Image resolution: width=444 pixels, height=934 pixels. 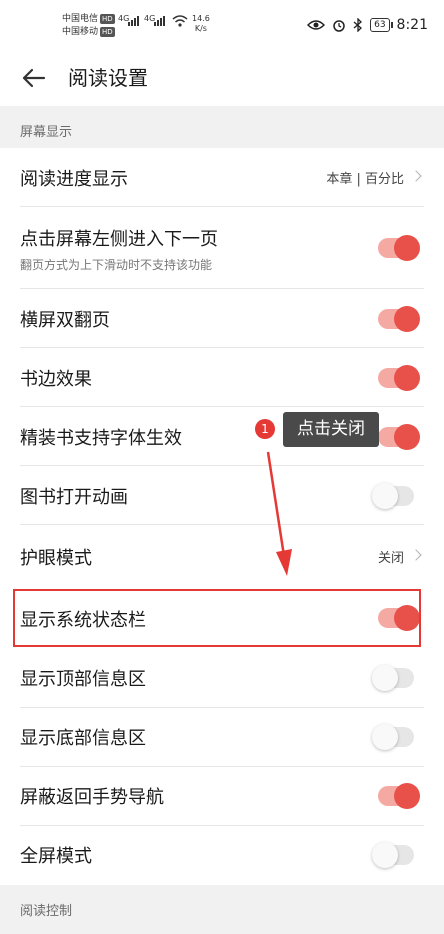 What do you see at coordinates (222, 678) in the screenshot?
I see `setting-show-top-info: 显示顶部信息区` at bounding box center [222, 678].